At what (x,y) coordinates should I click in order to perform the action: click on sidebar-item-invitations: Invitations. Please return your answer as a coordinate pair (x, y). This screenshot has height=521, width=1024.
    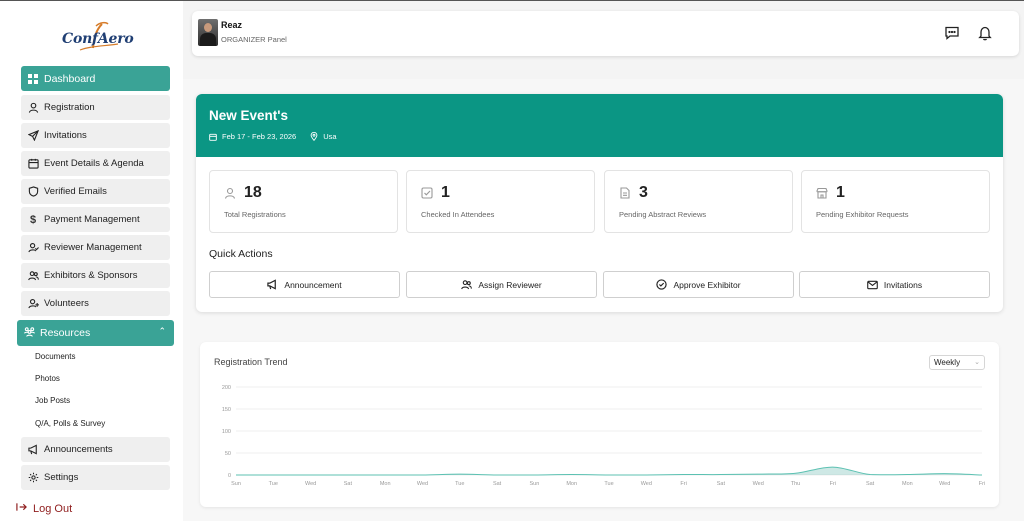
    Looking at the image, I should click on (95, 135).